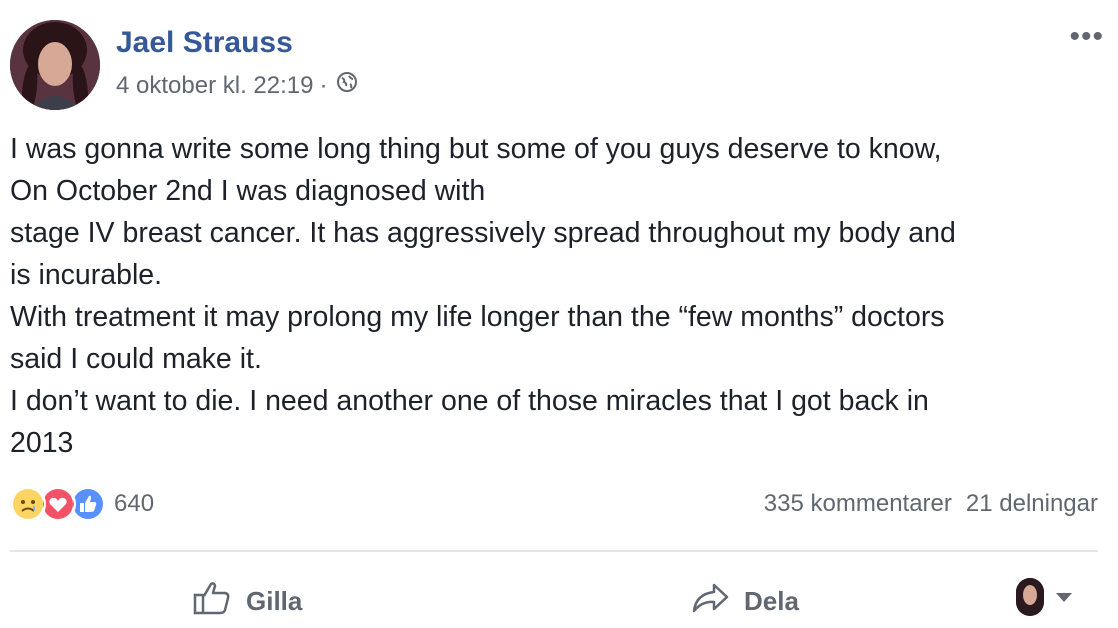 The height and width of the screenshot is (628, 1118). What do you see at coordinates (42, 443) in the screenshot?
I see `post-body-line: 2013` at bounding box center [42, 443].